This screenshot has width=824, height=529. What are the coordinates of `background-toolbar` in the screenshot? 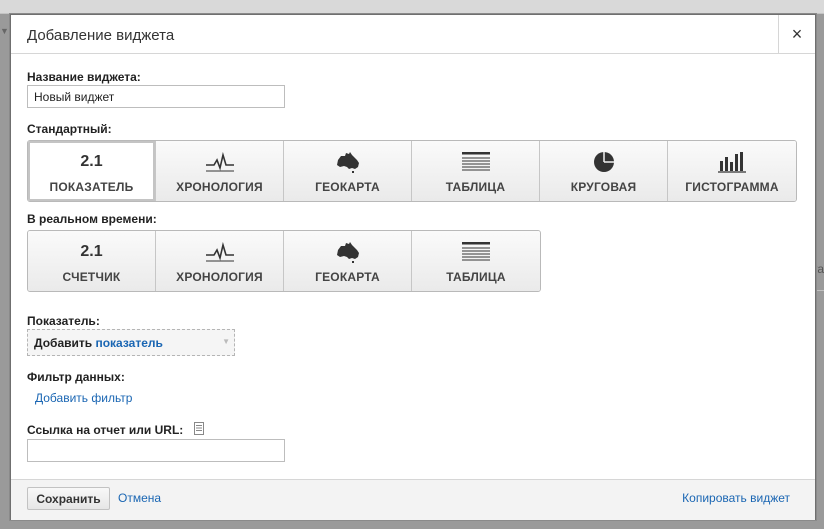 It's located at (412, 7).